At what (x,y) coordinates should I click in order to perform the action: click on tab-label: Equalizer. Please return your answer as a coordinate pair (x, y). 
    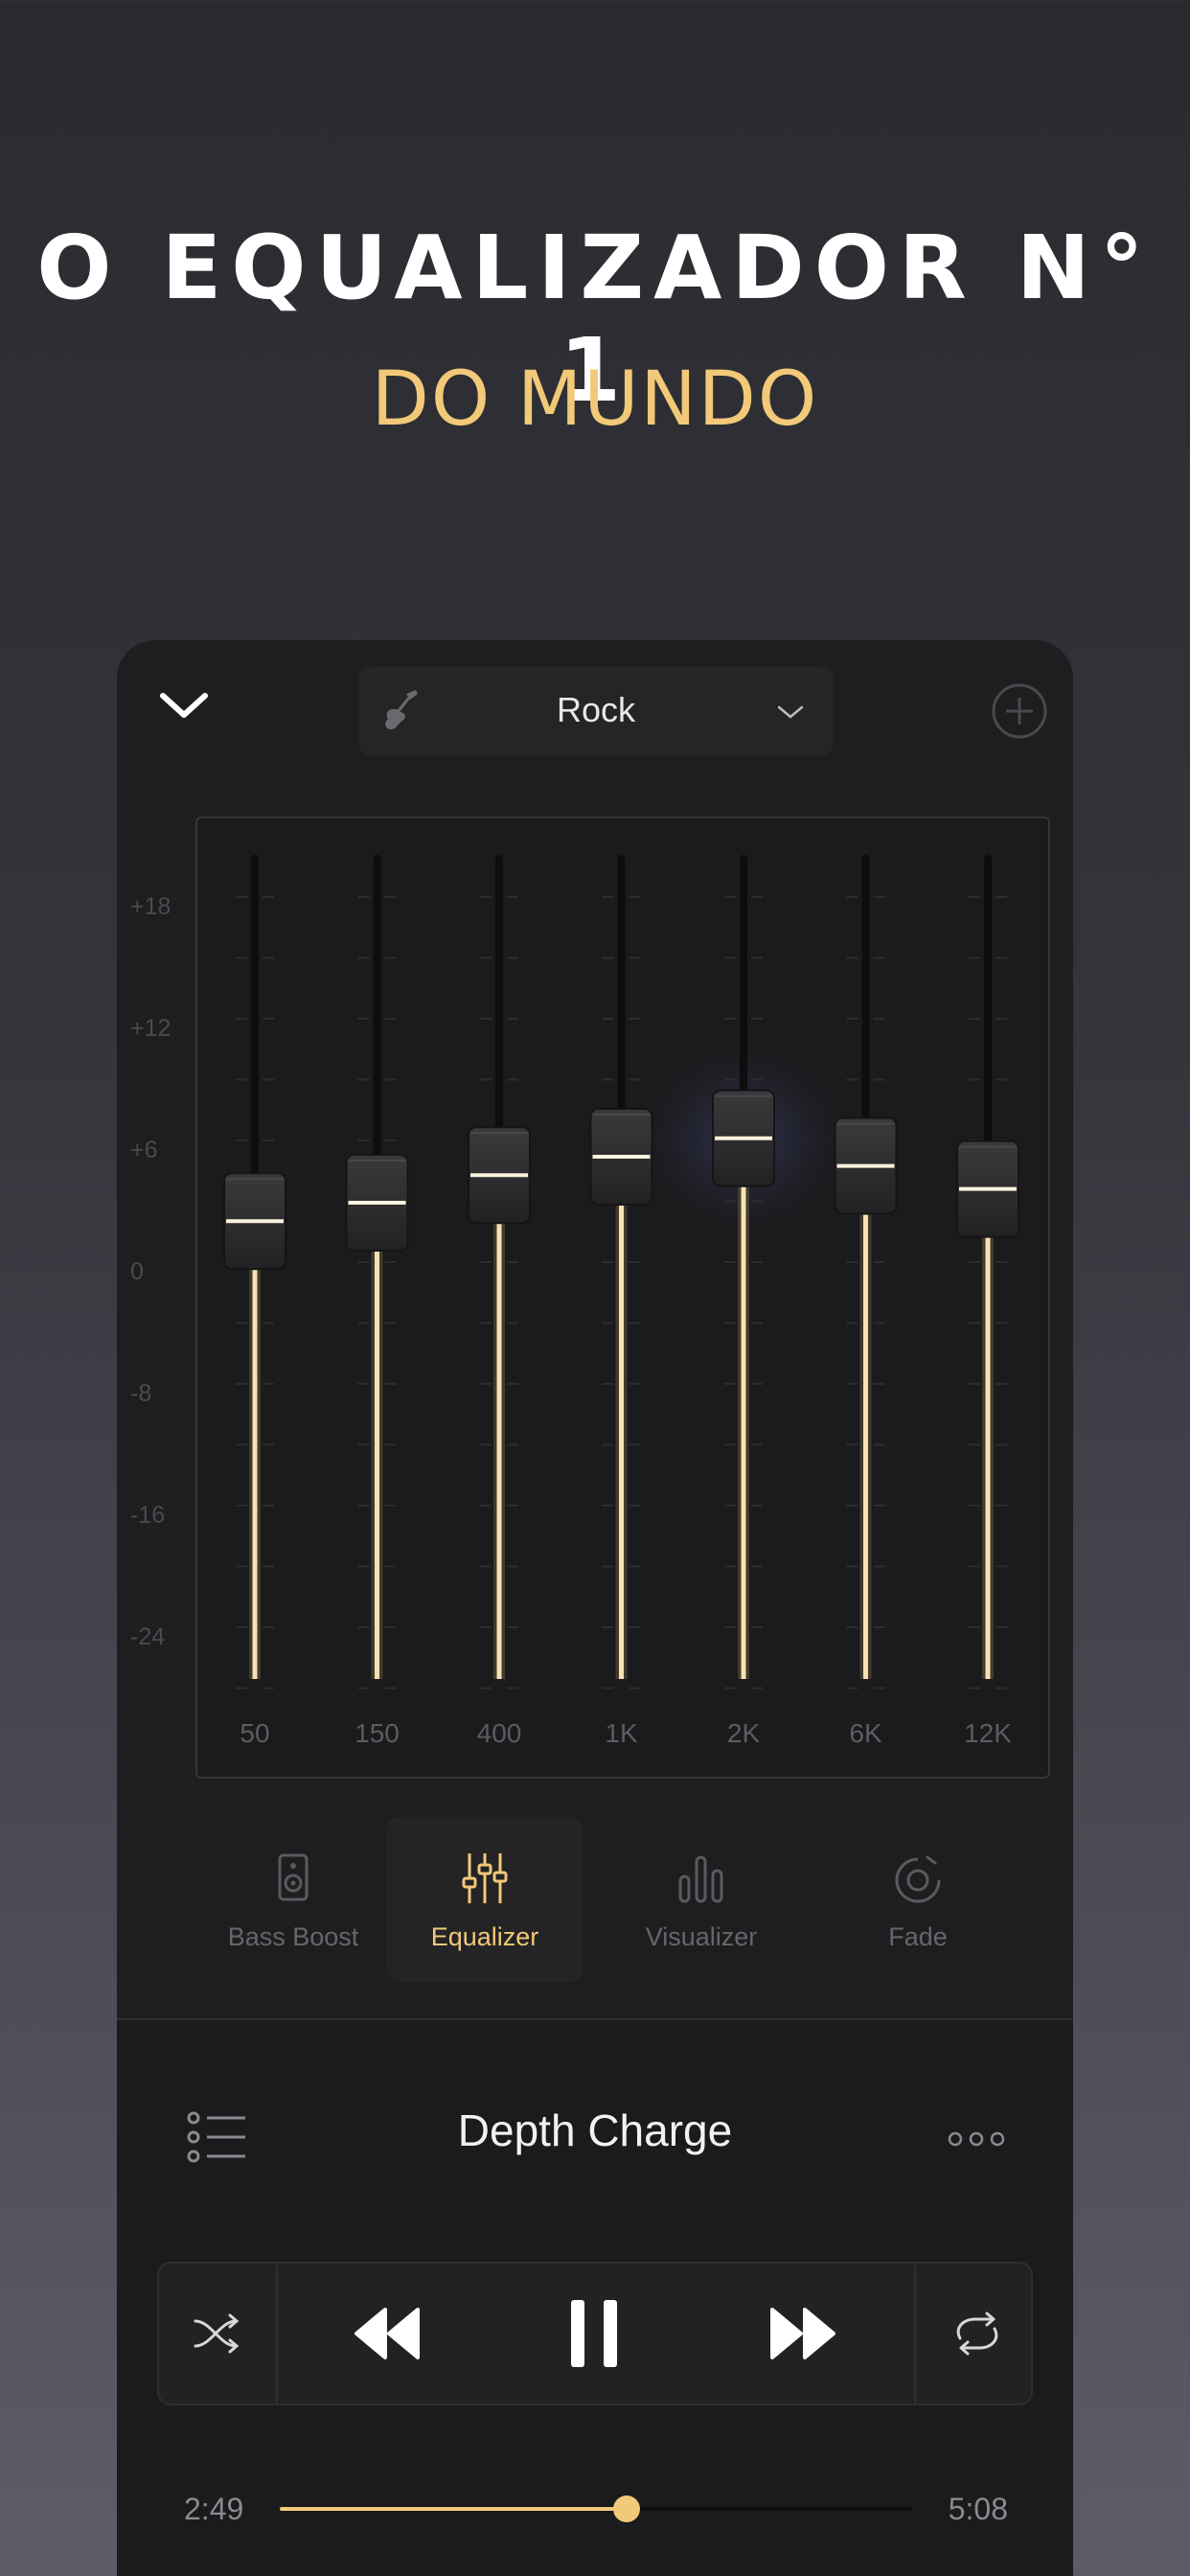
    Looking at the image, I should click on (484, 1936).